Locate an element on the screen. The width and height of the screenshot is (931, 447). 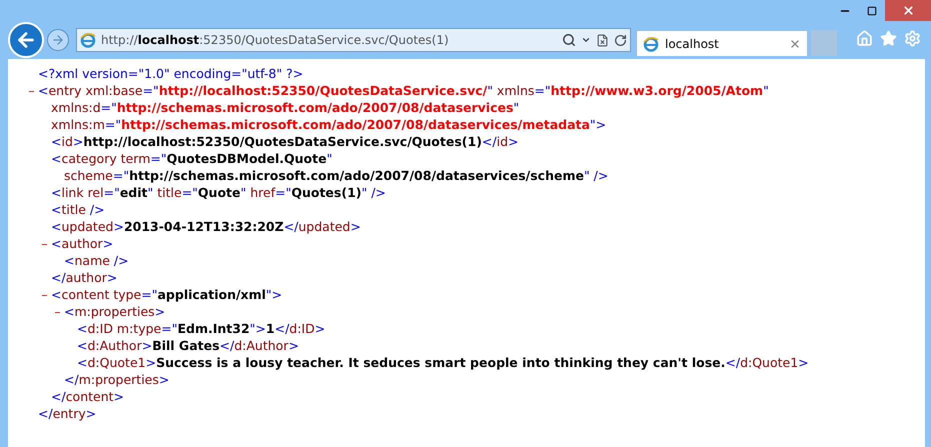
xml-line: xmlns:m="http://schemas.microsoft.com/ado/2007/08/dataservices/metadata"> is located at coordinates (328, 124).